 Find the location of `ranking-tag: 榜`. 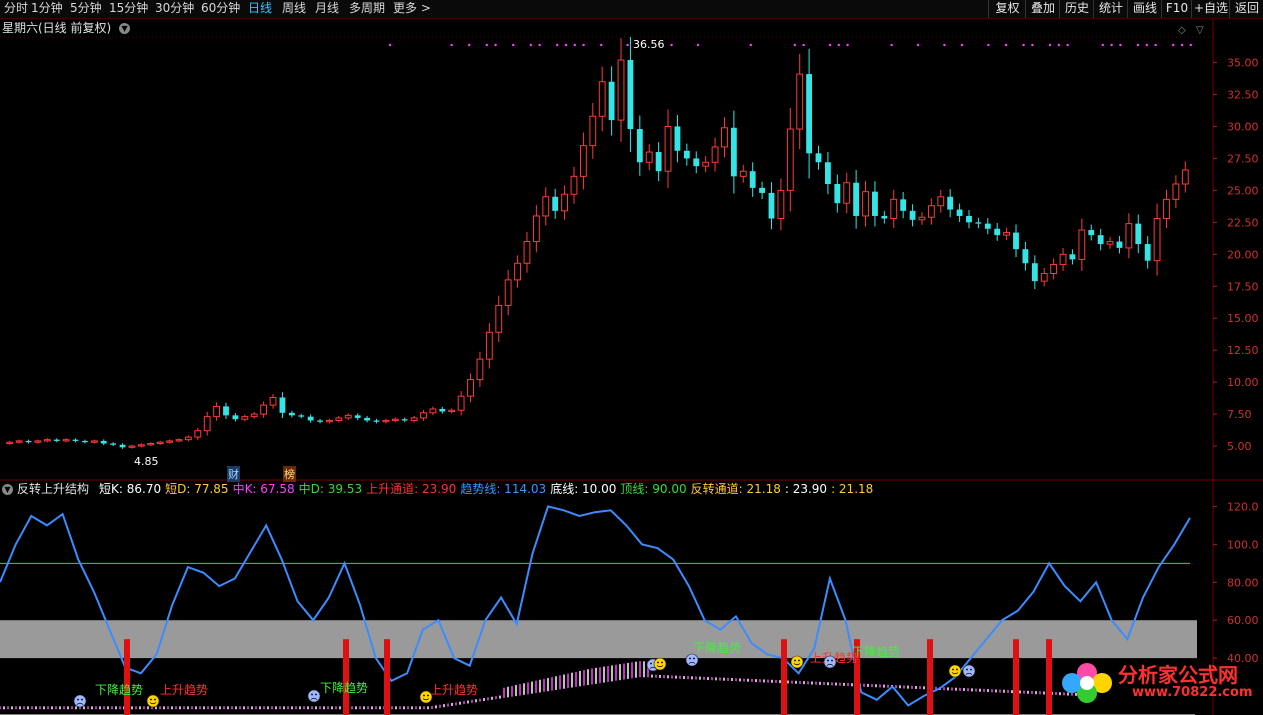

ranking-tag: 榜 is located at coordinates (289, 474).